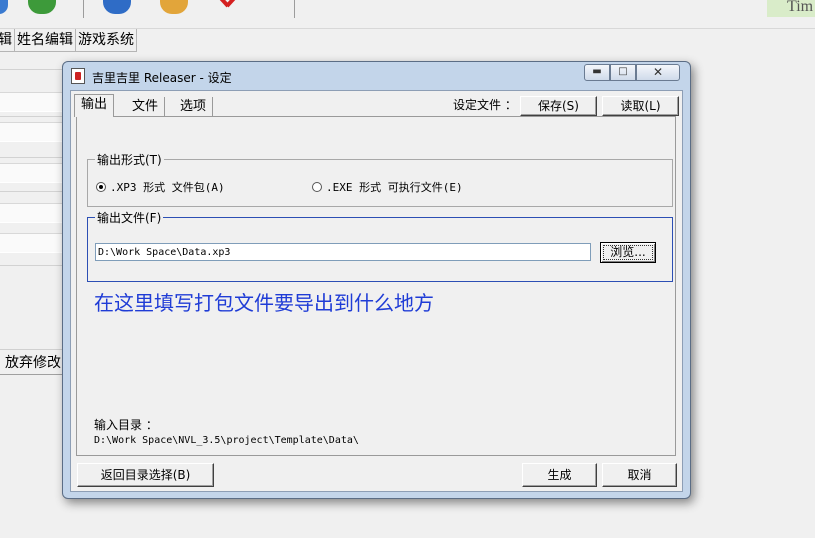  Describe the element at coordinates (394, 187) in the screenshot. I see `radio-exe-label: .EXE 形式 可执行文件(E)` at that location.